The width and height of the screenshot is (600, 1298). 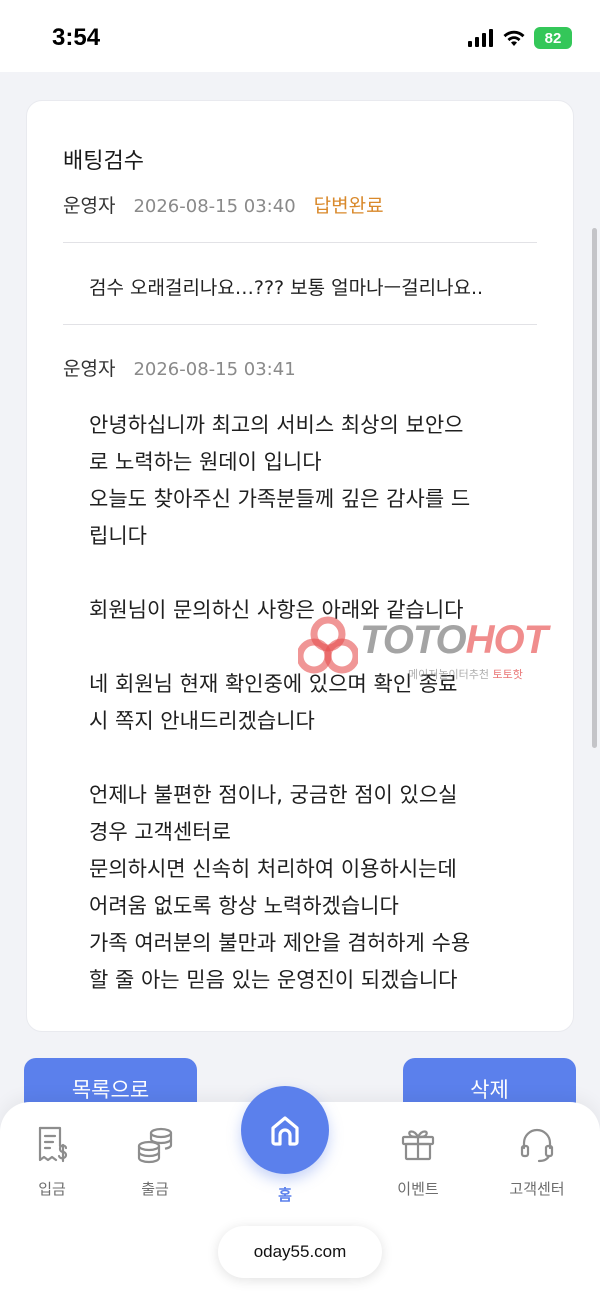 What do you see at coordinates (276, 610) in the screenshot?
I see `answer-line: 회원님이 문의하신 사항은 아래와 같습니다` at bounding box center [276, 610].